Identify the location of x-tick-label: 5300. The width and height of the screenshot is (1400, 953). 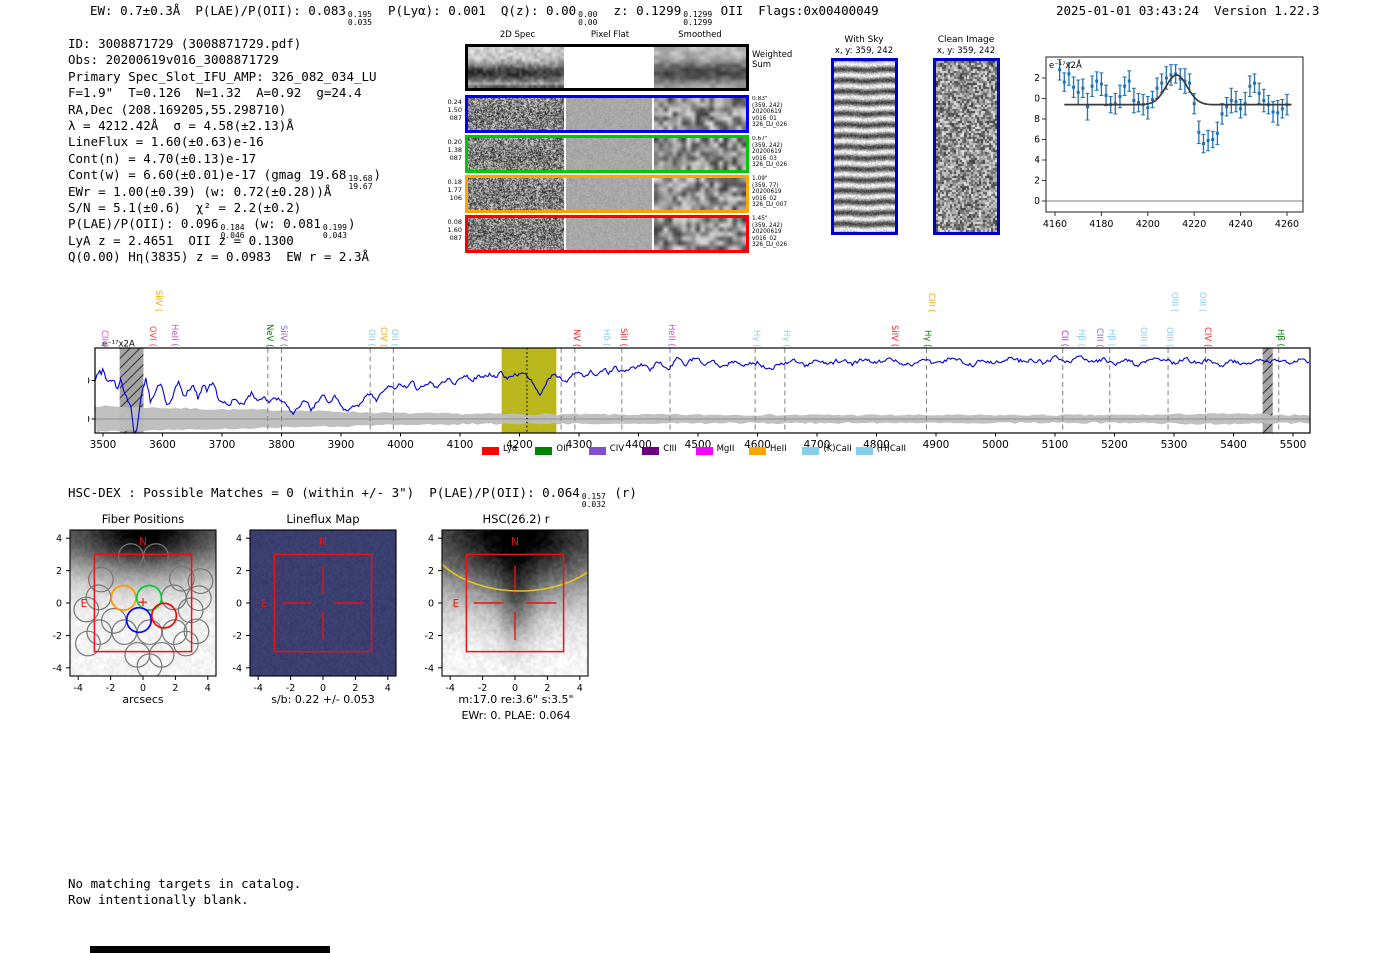
(1174, 445).